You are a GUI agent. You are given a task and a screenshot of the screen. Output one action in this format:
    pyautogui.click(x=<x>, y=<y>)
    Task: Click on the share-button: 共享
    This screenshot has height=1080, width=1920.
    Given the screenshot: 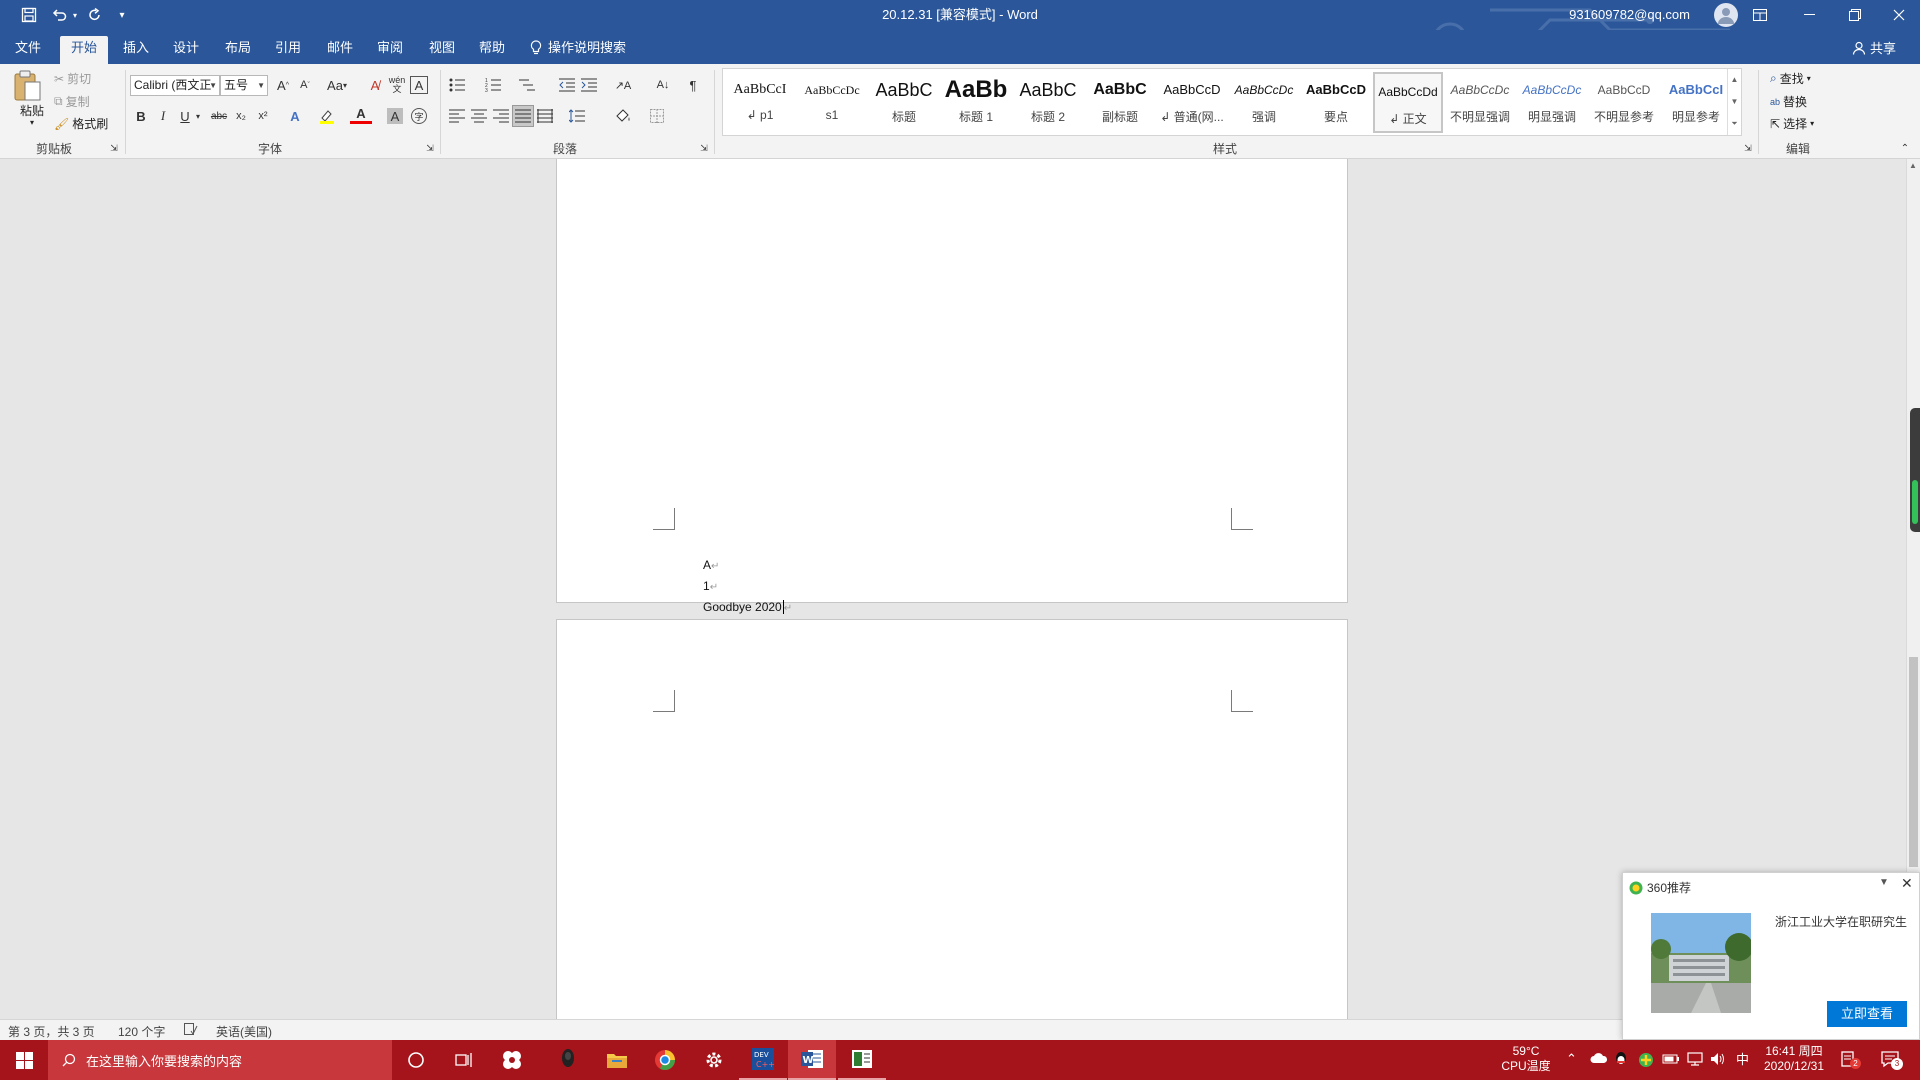 What is the action you would take?
    pyautogui.click(x=1874, y=47)
    